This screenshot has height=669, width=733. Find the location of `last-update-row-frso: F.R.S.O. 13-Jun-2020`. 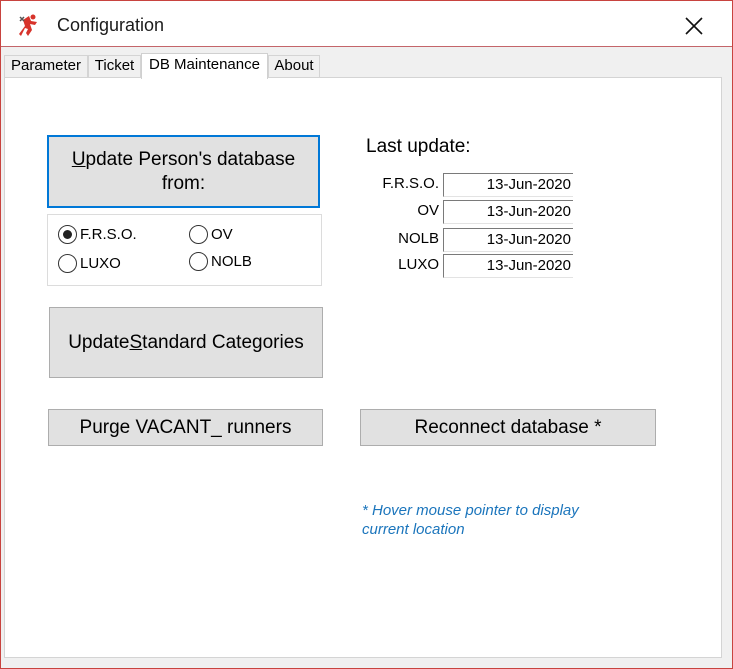

last-update-row-frso: F.R.S.O. 13-Jun-2020 is located at coordinates (460, 185).